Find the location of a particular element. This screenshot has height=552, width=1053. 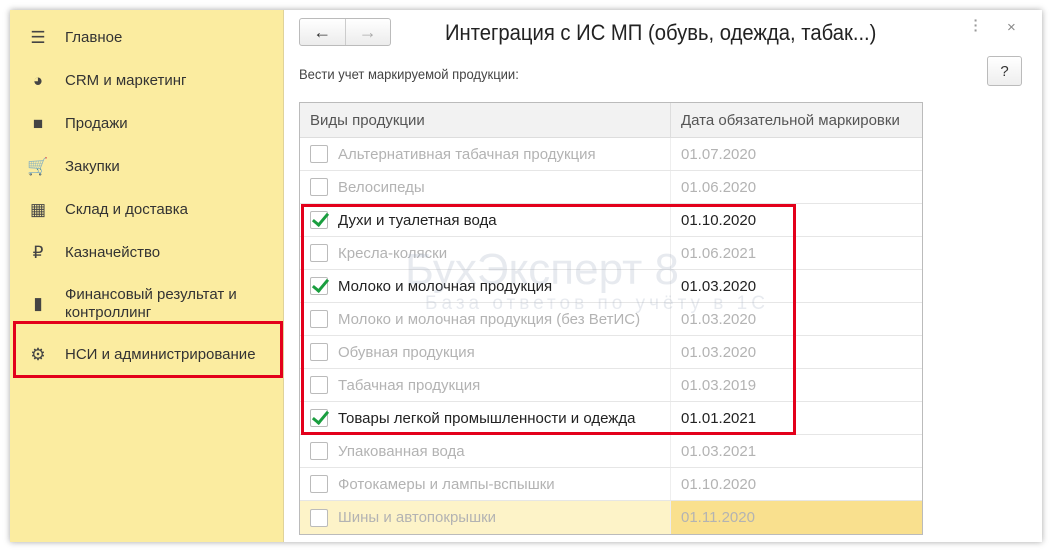

column-header-date: Дата обязательной маркировки is located at coordinates (796, 120).